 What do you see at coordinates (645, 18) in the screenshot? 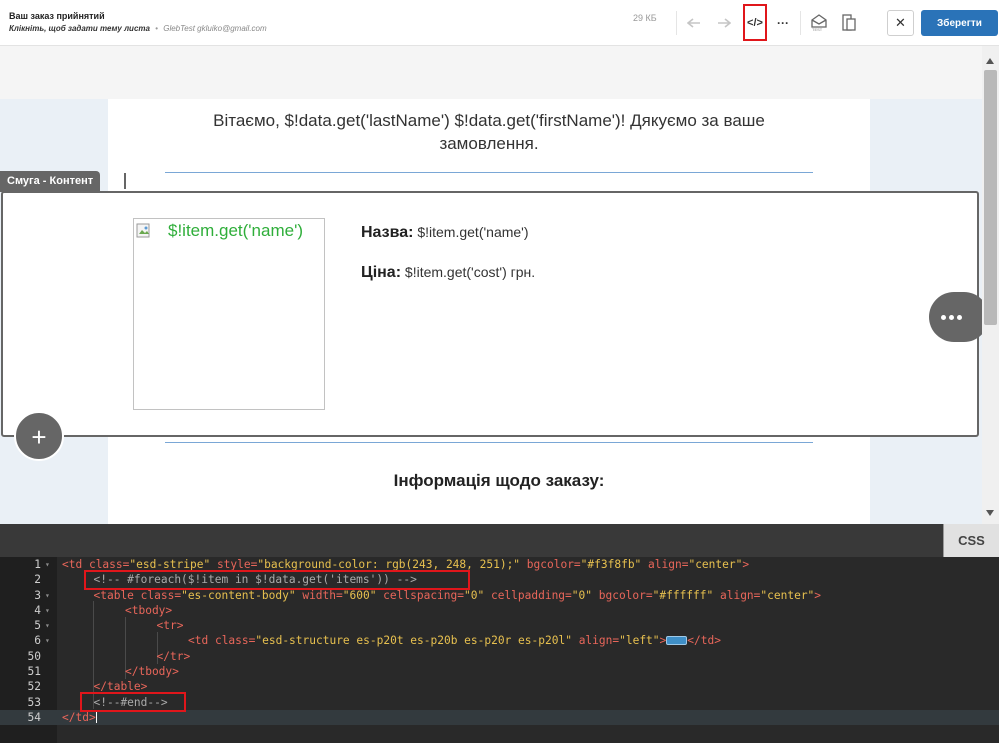
I see `email-size: 29 КБ` at bounding box center [645, 18].